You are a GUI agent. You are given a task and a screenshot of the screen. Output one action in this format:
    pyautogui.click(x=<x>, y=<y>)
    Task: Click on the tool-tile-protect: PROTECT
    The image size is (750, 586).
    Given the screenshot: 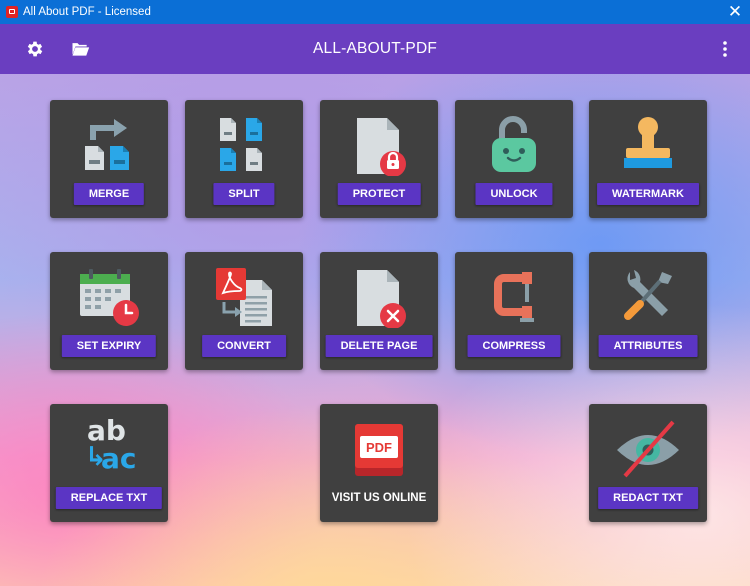 What is the action you would take?
    pyautogui.click(x=379, y=159)
    